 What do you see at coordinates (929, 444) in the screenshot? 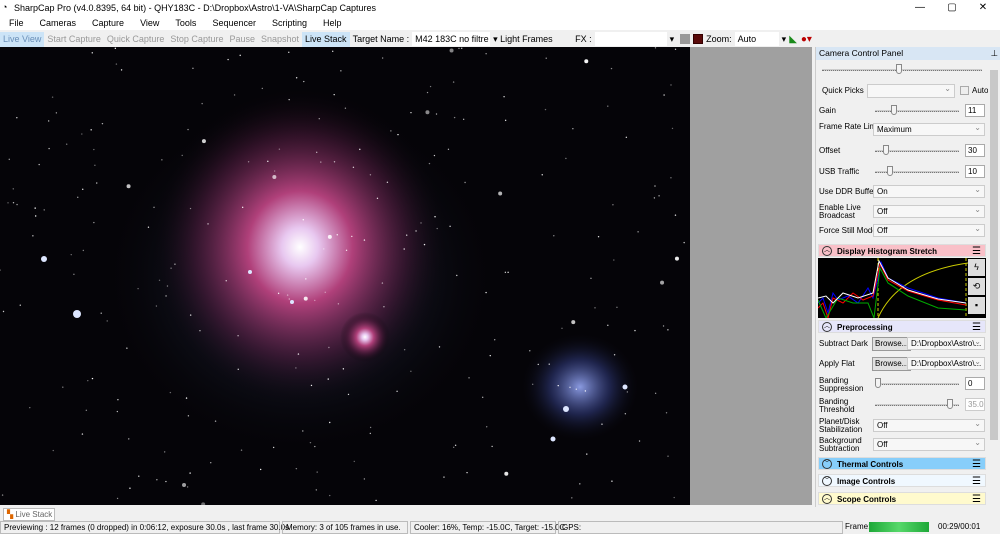
I see `background-subtraction-select: Off` at bounding box center [929, 444].